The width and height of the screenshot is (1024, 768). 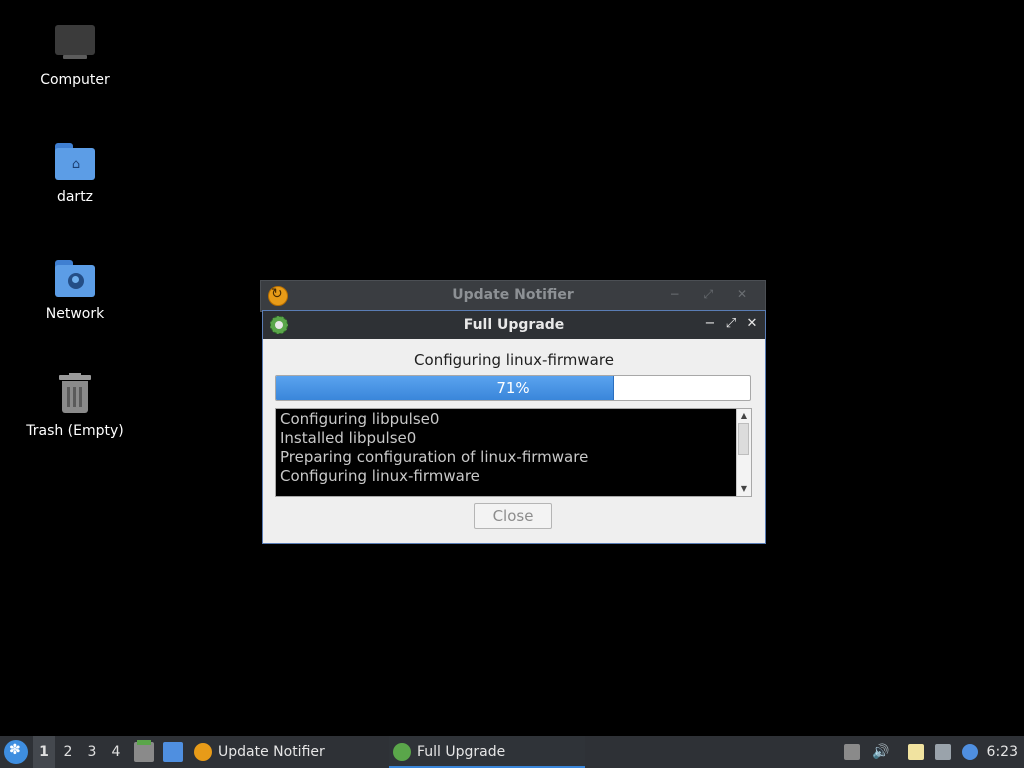 I want to click on close-window-button: ✕, so click(x=752, y=324).